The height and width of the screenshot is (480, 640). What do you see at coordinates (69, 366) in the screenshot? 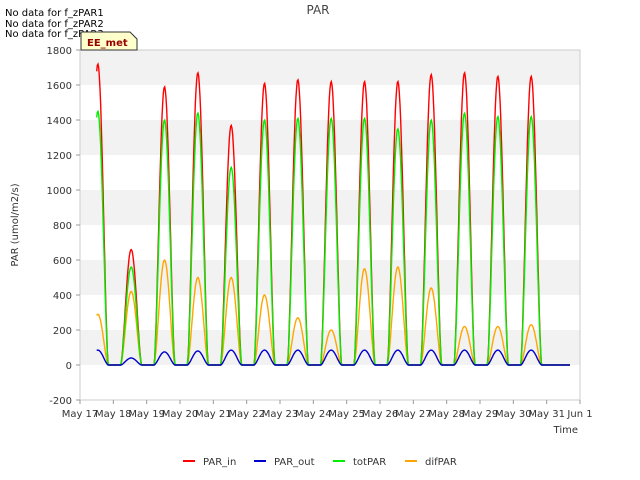
I see `y-tick-label: 0` at bounding box center [69, 366].